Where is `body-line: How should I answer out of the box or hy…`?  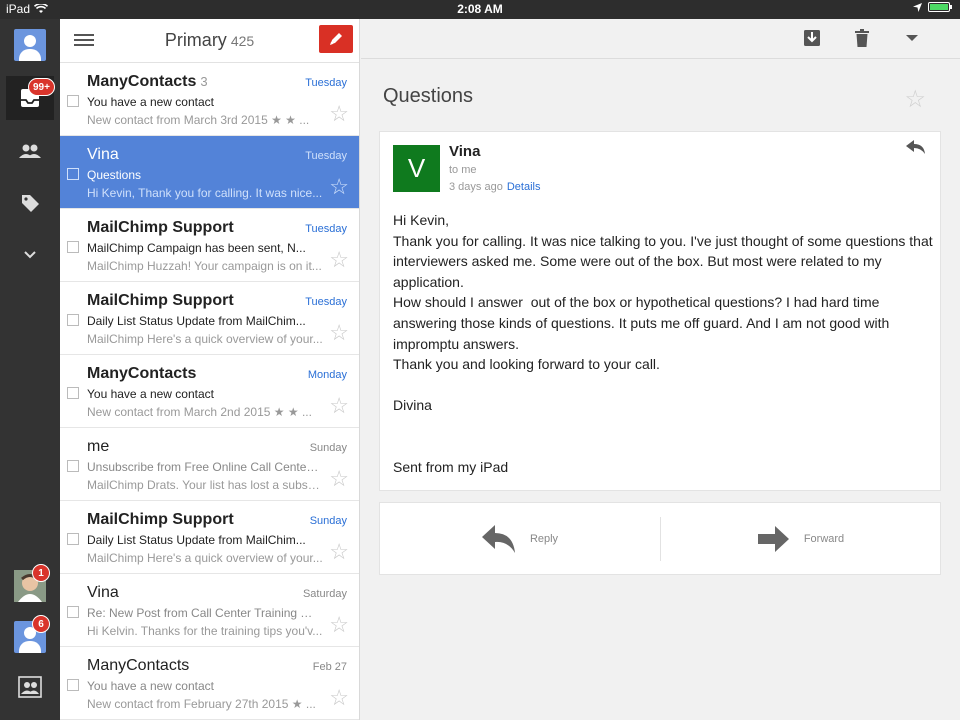 body-line: How should I answer out of the box or hy… is located at coordinates (643, 323).